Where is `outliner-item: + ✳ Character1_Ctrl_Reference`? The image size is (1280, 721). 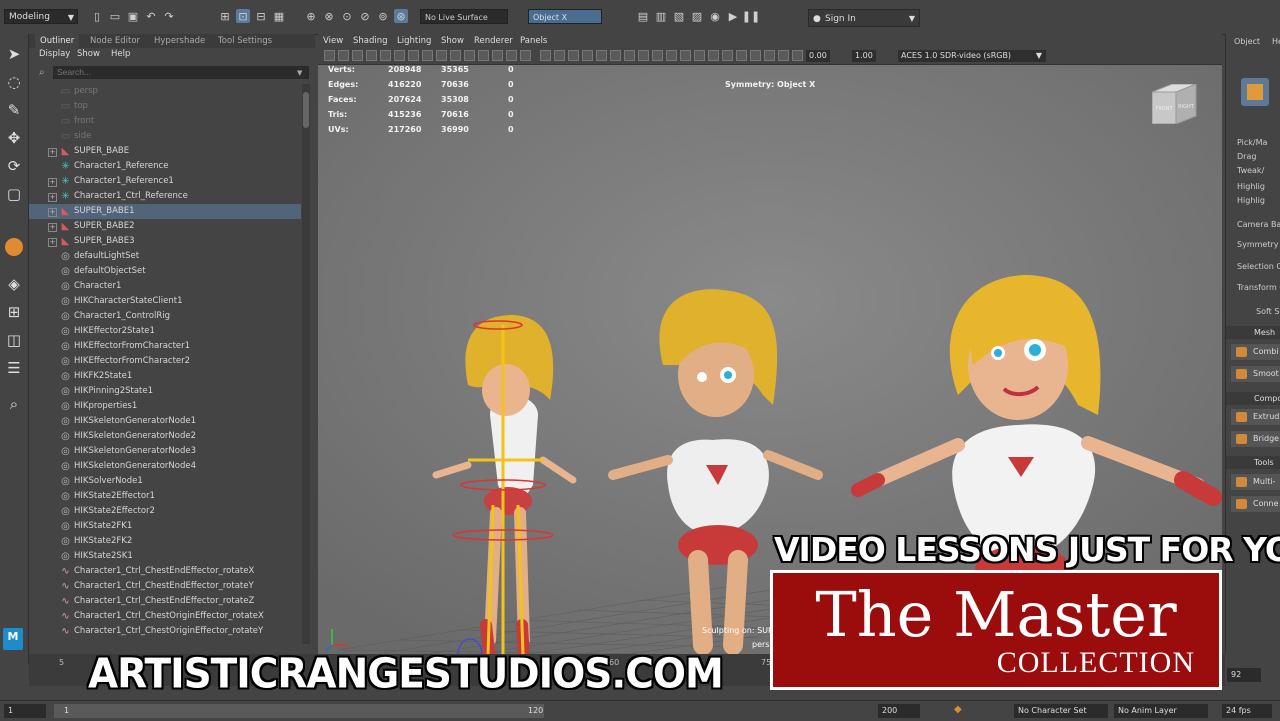 outliner-item: + ✳ Character1_Ctrl_Reference is located at coordinates (165, 196).